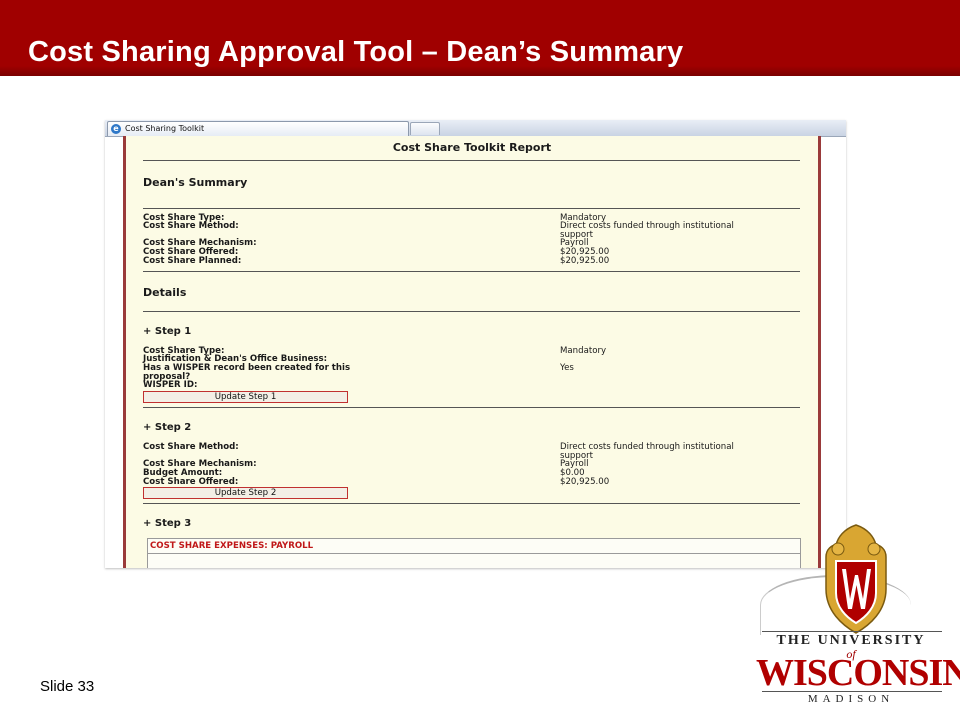 The width and height of the screenshot is (960, 720). Describe the element at coordinates (116, 129) in the screenshot. I see `internet-explorer-icon: e` at that location.